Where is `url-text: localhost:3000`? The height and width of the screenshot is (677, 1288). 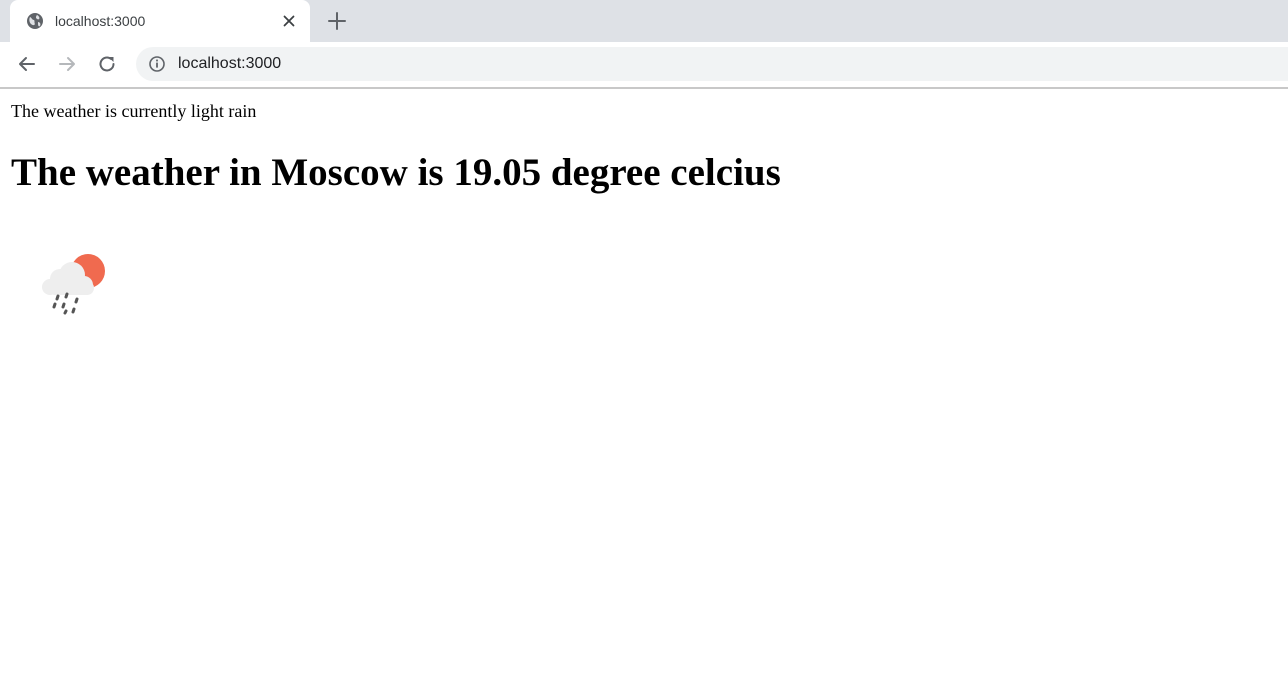
url-text: localhost:3000 is located at coordinates (229, 64).